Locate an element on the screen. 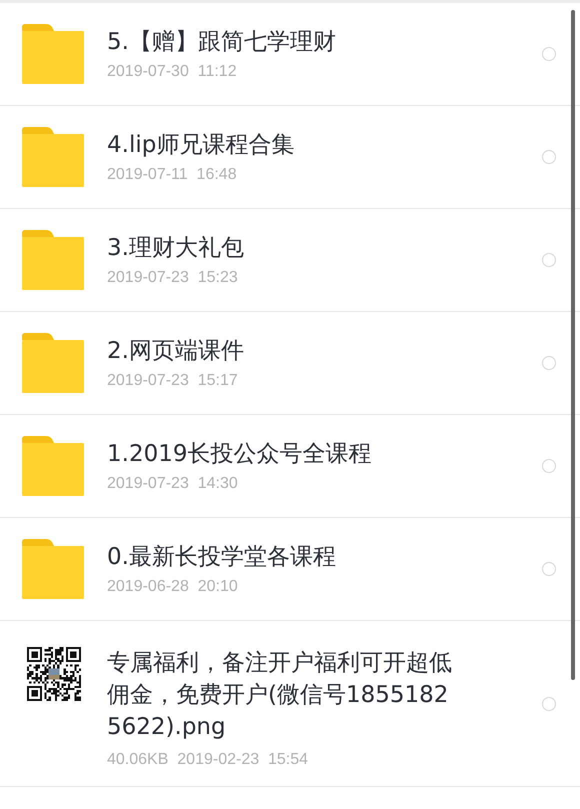 The height and width of the screenshot is (809, 580). file-name: 专属福利，备注开户福利可开超低佣金，免费开户(微信号18551825622).png is located at coordinates (279, 695).